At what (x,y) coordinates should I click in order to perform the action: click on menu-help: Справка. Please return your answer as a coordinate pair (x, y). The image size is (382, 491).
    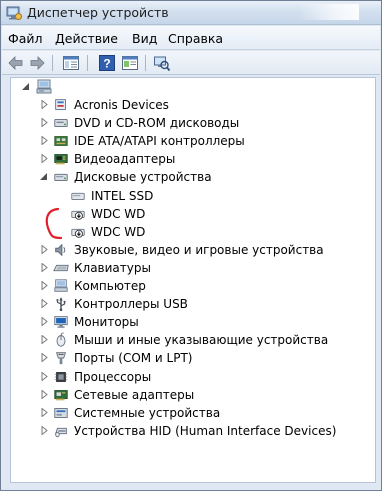
    Looking at the image, I should click on (195, 38).